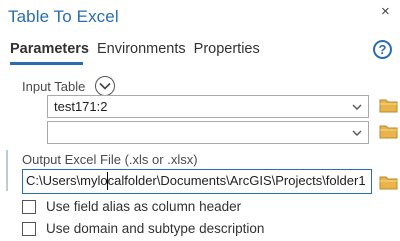 This screenshot has height=241, width=400. I want to click on active-tab-indicator, so click(46, 63).